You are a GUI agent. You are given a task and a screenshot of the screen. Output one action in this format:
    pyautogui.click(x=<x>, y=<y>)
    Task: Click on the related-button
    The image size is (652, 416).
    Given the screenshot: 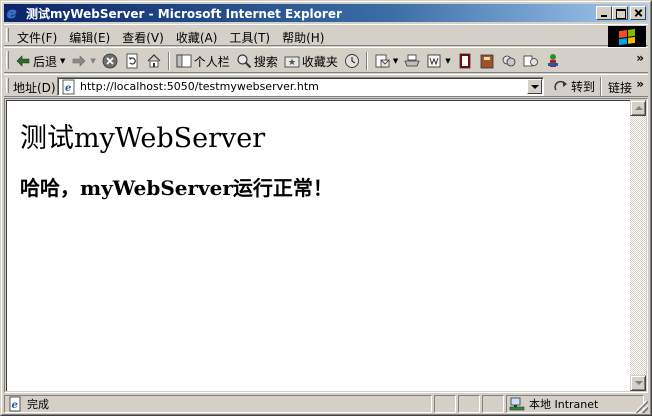 What is the action you would take?
    pyautogui.click(x=531, y=61)
    